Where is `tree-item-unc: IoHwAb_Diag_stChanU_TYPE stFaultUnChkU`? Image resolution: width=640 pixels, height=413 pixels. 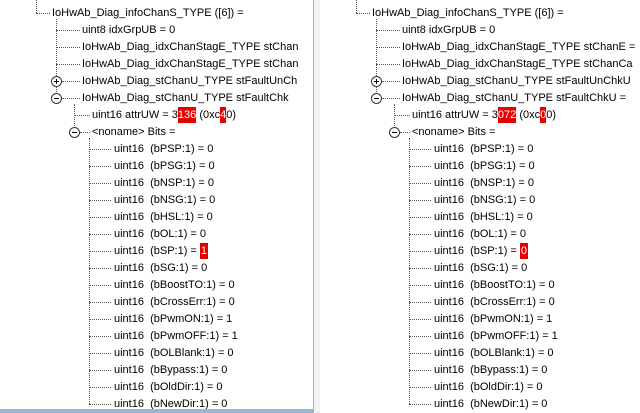 tree-item-unc: IoHwAb_Diag_stChanU_TYPE stFaultUnChkU is located at coordinates (516, 81).